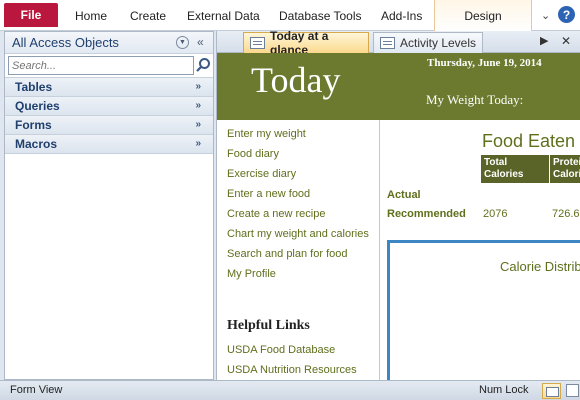 The image size is (580, 400). What do you see at coordinates (34, 87) in the screenshot?
I see `nav-group-label: Tables` at bounding box center [34, 87].